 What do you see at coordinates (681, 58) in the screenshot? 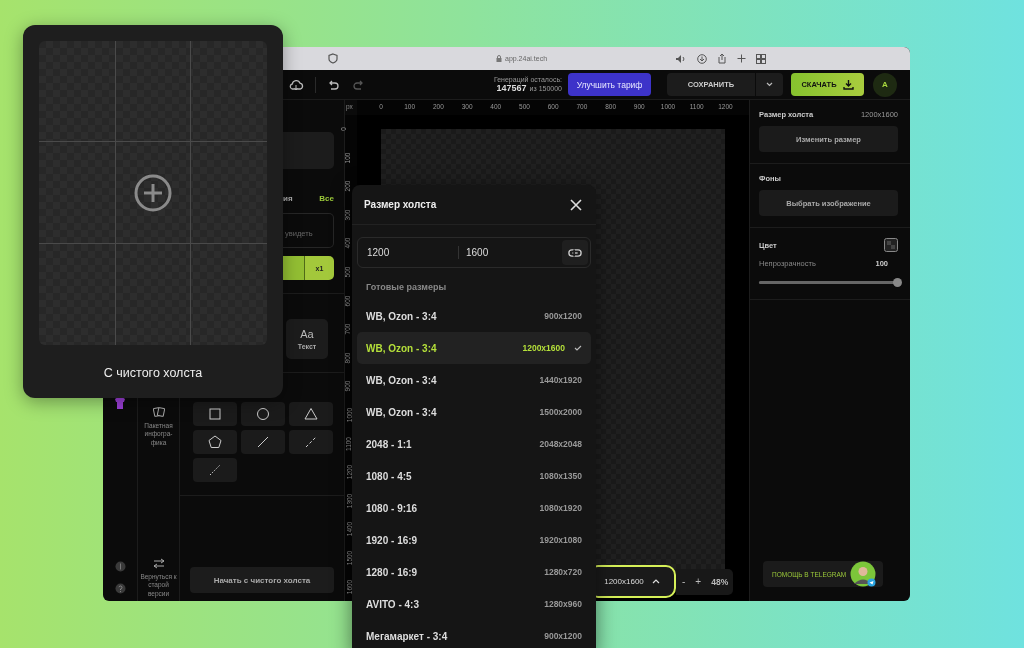
I see `speaker-icon` at bounding box center [681, 58].